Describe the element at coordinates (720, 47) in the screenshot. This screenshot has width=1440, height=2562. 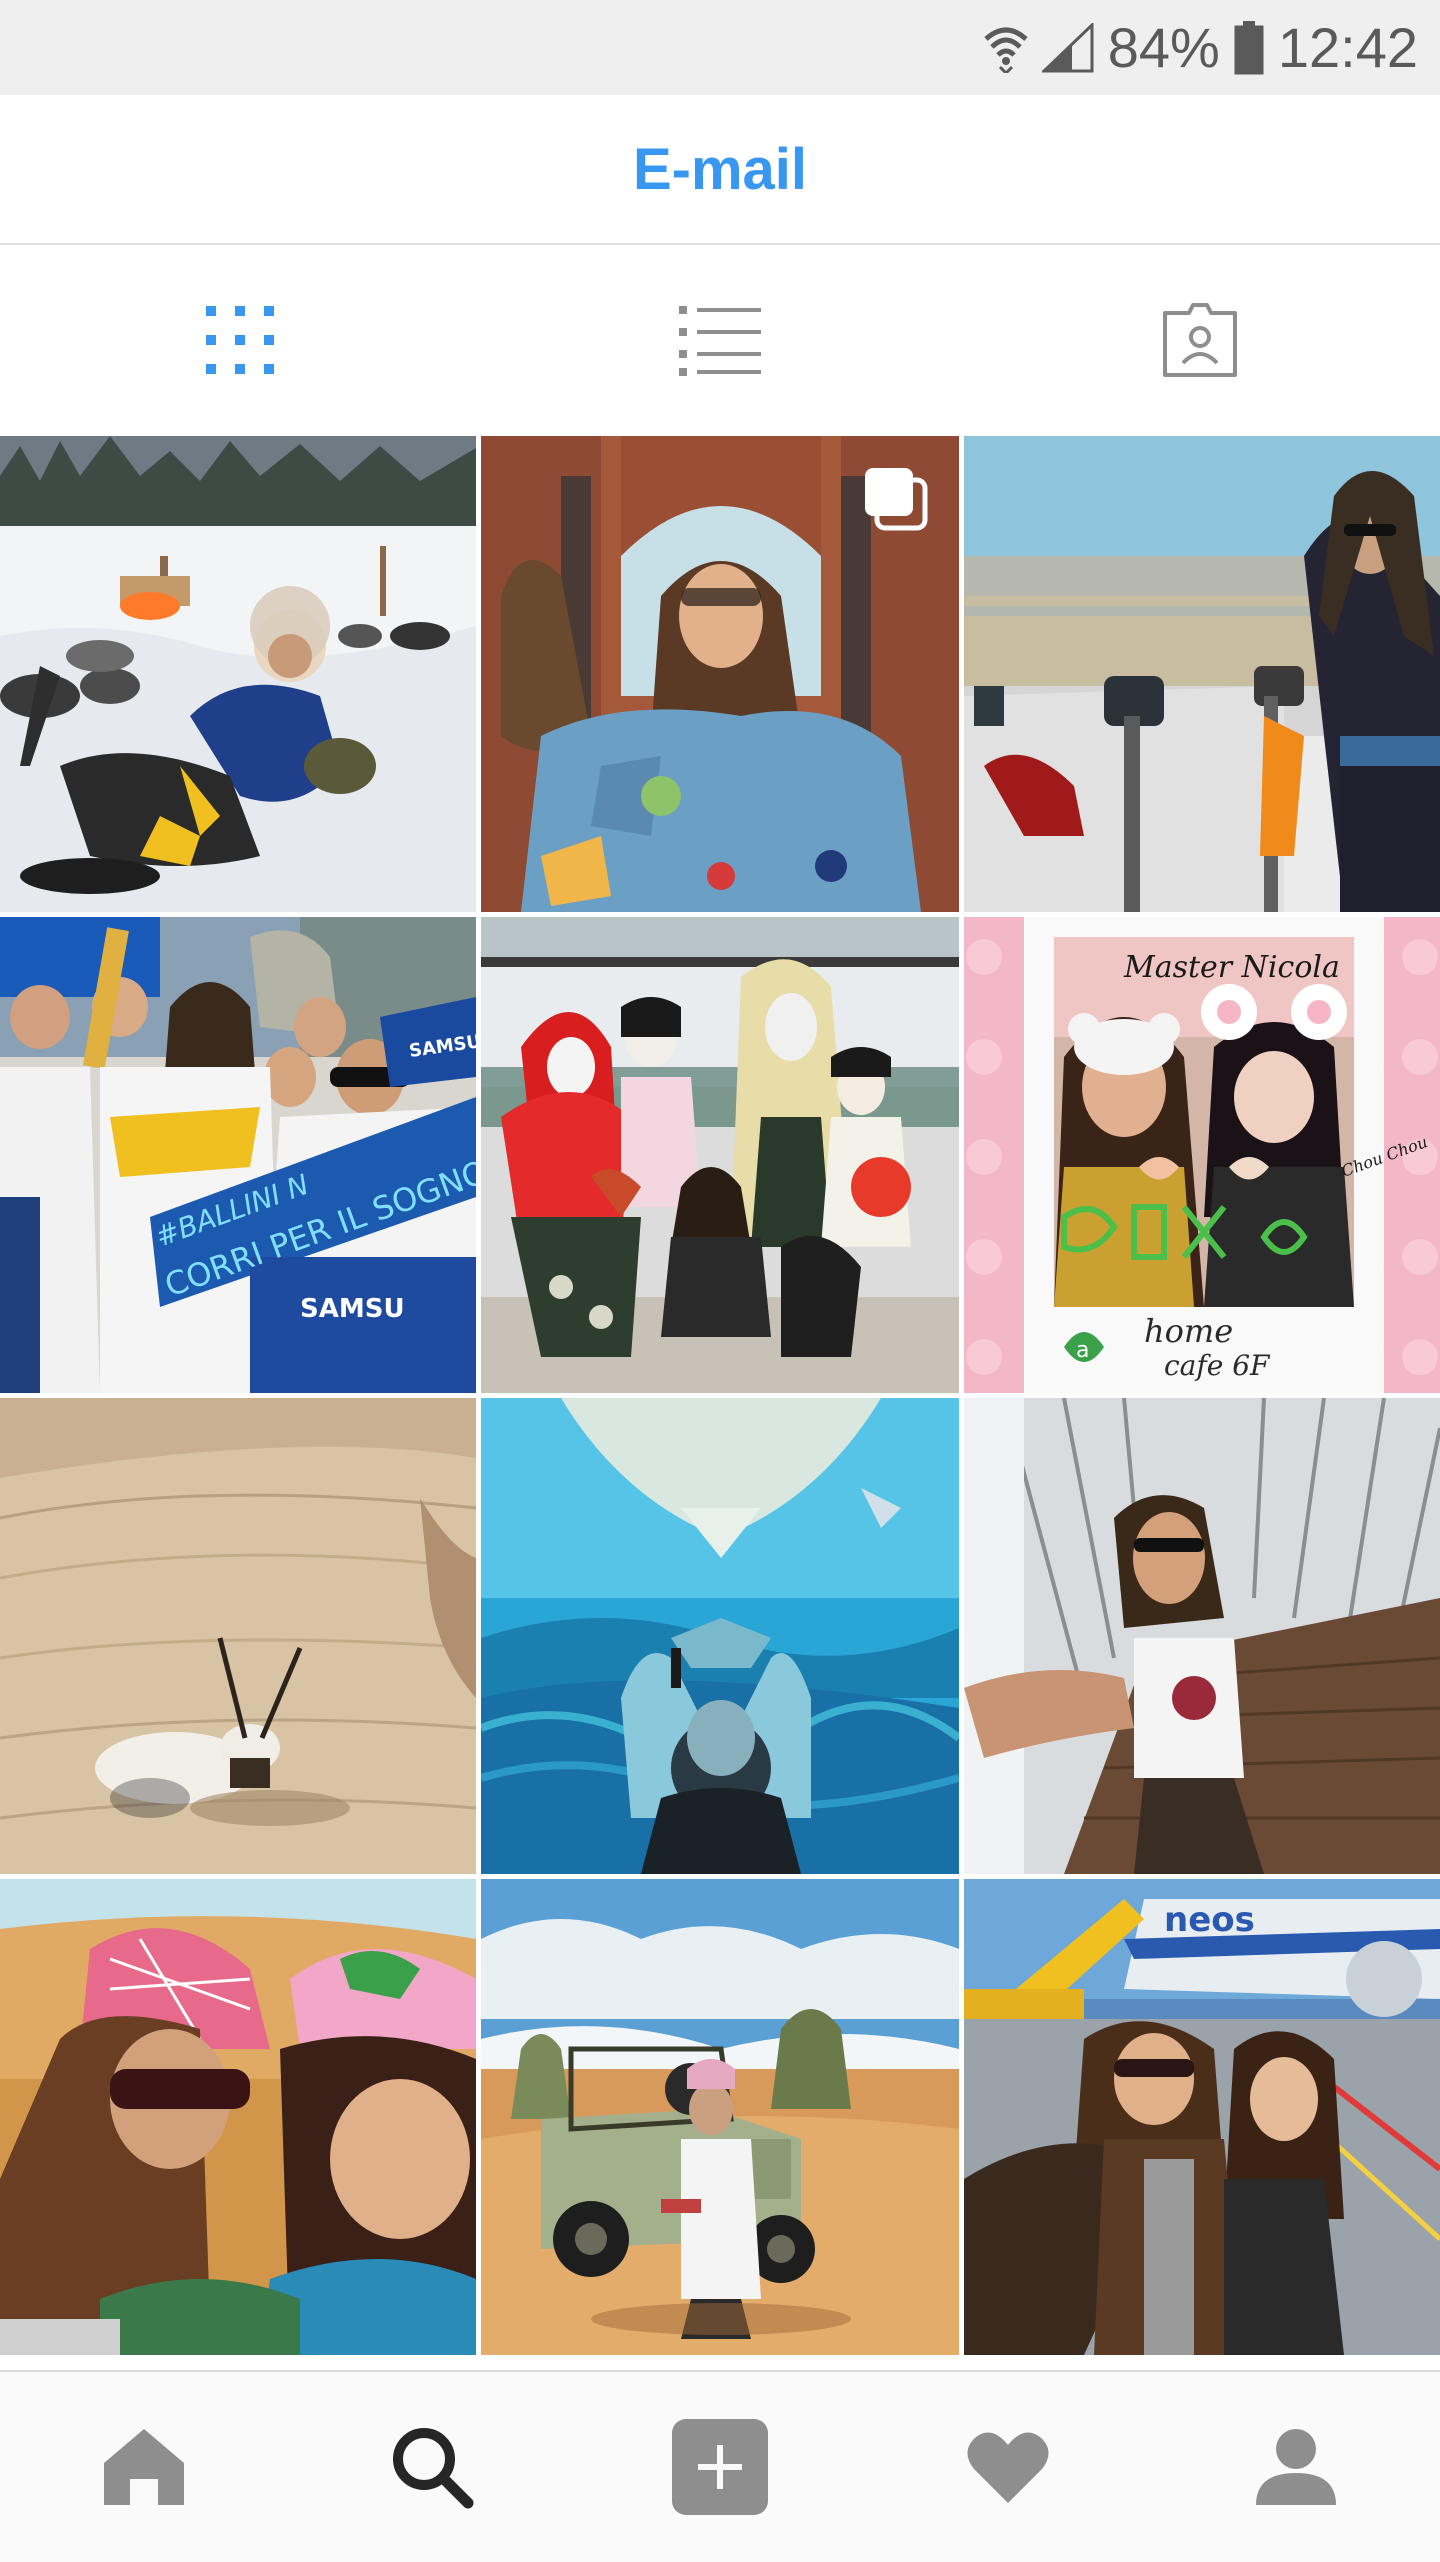
I see `status-bar: 84% 12:42` at that location.